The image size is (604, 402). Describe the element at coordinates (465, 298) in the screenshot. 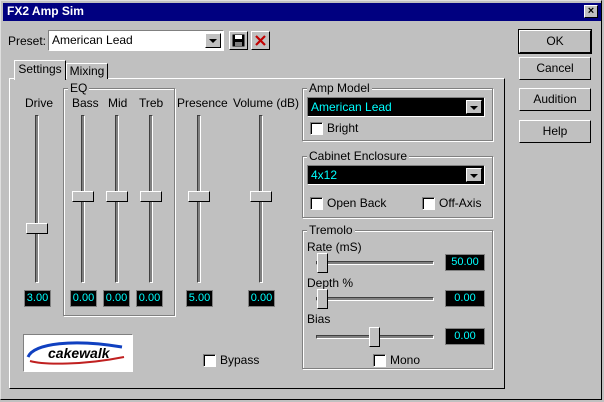

I see `depth-value: 0.00` at that location.